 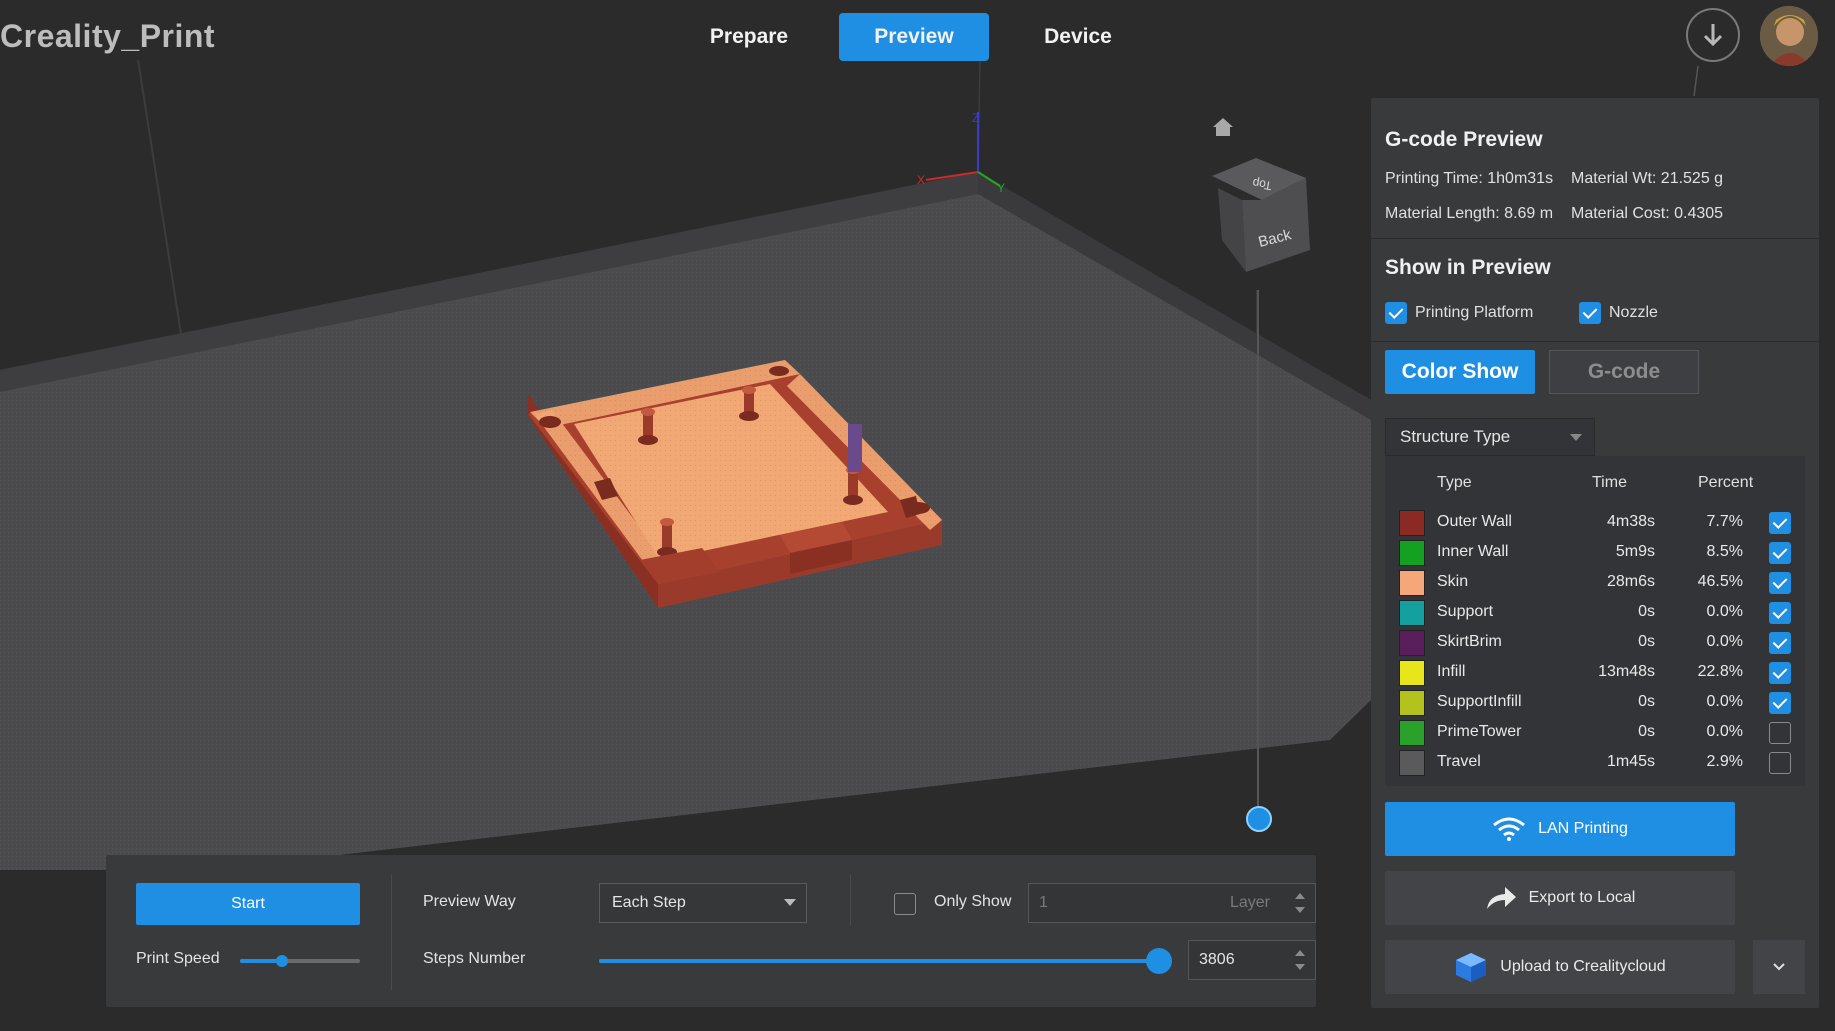 What do you see at coordinates (1595, 763) in the screenshot?
I see `structure-row: Travel 1m45s 2.9%` at bounding box center [1595, 763].